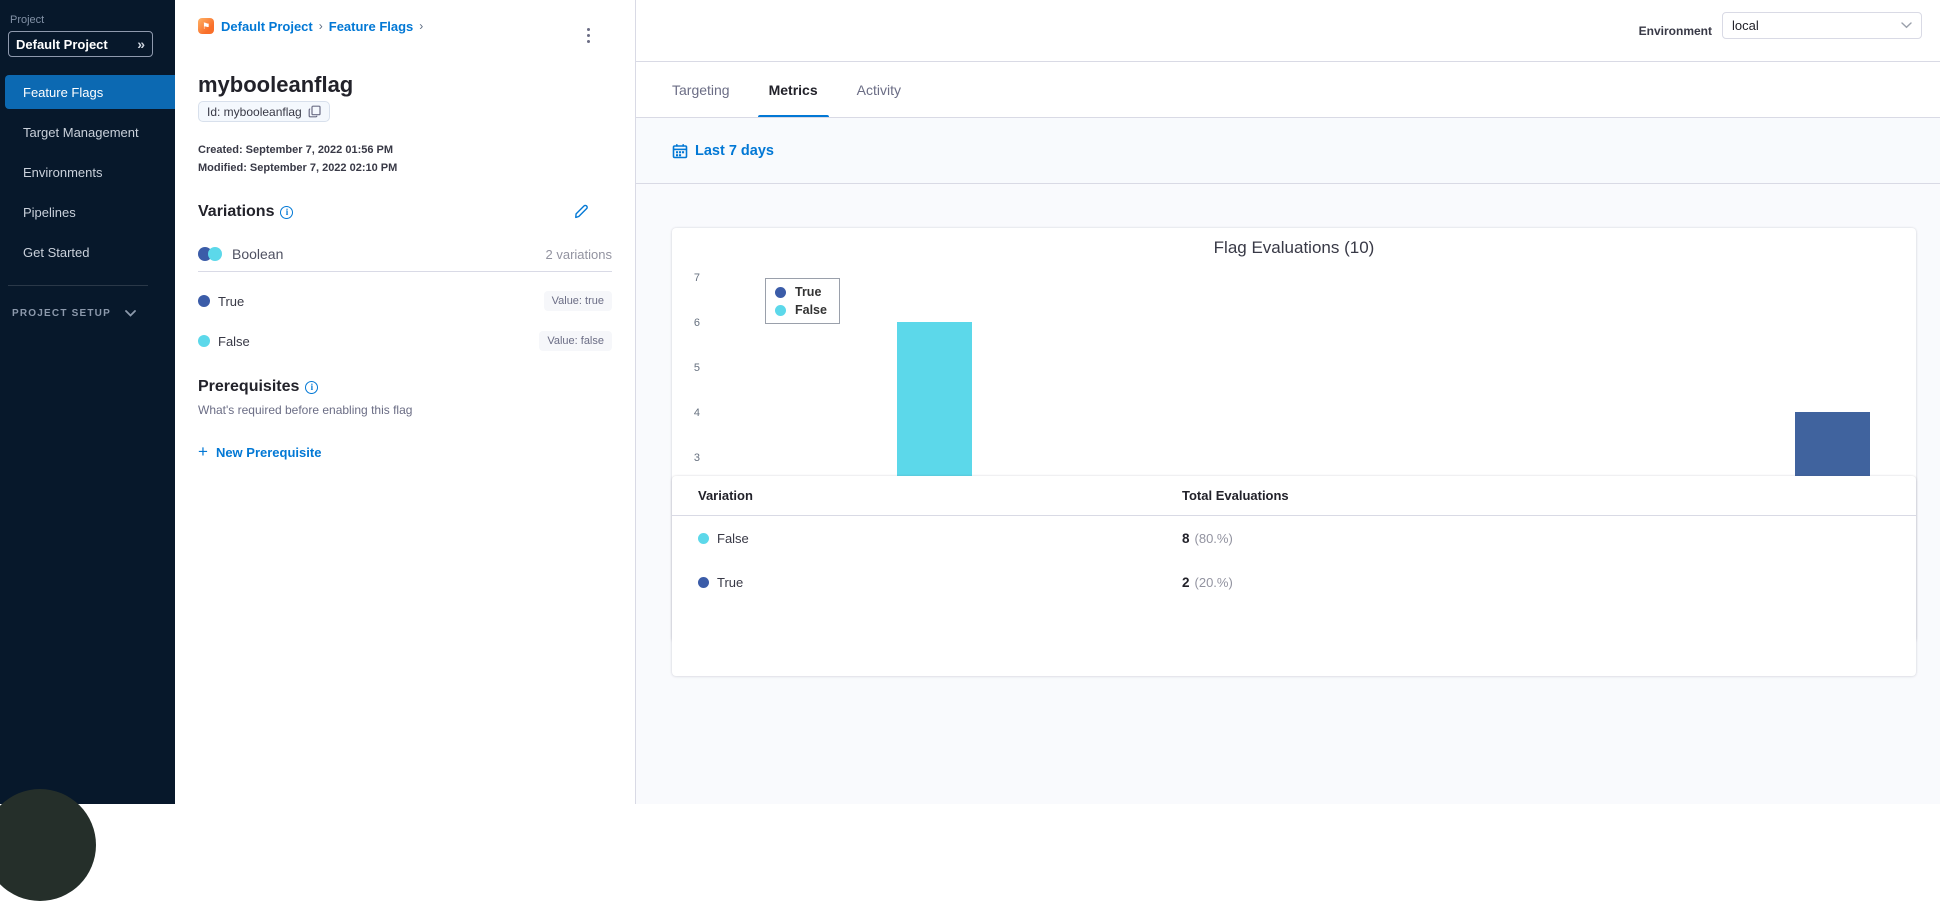 The image size is (1940, 901). I want to click on boolean-toggle-icon, so click(211, 254).